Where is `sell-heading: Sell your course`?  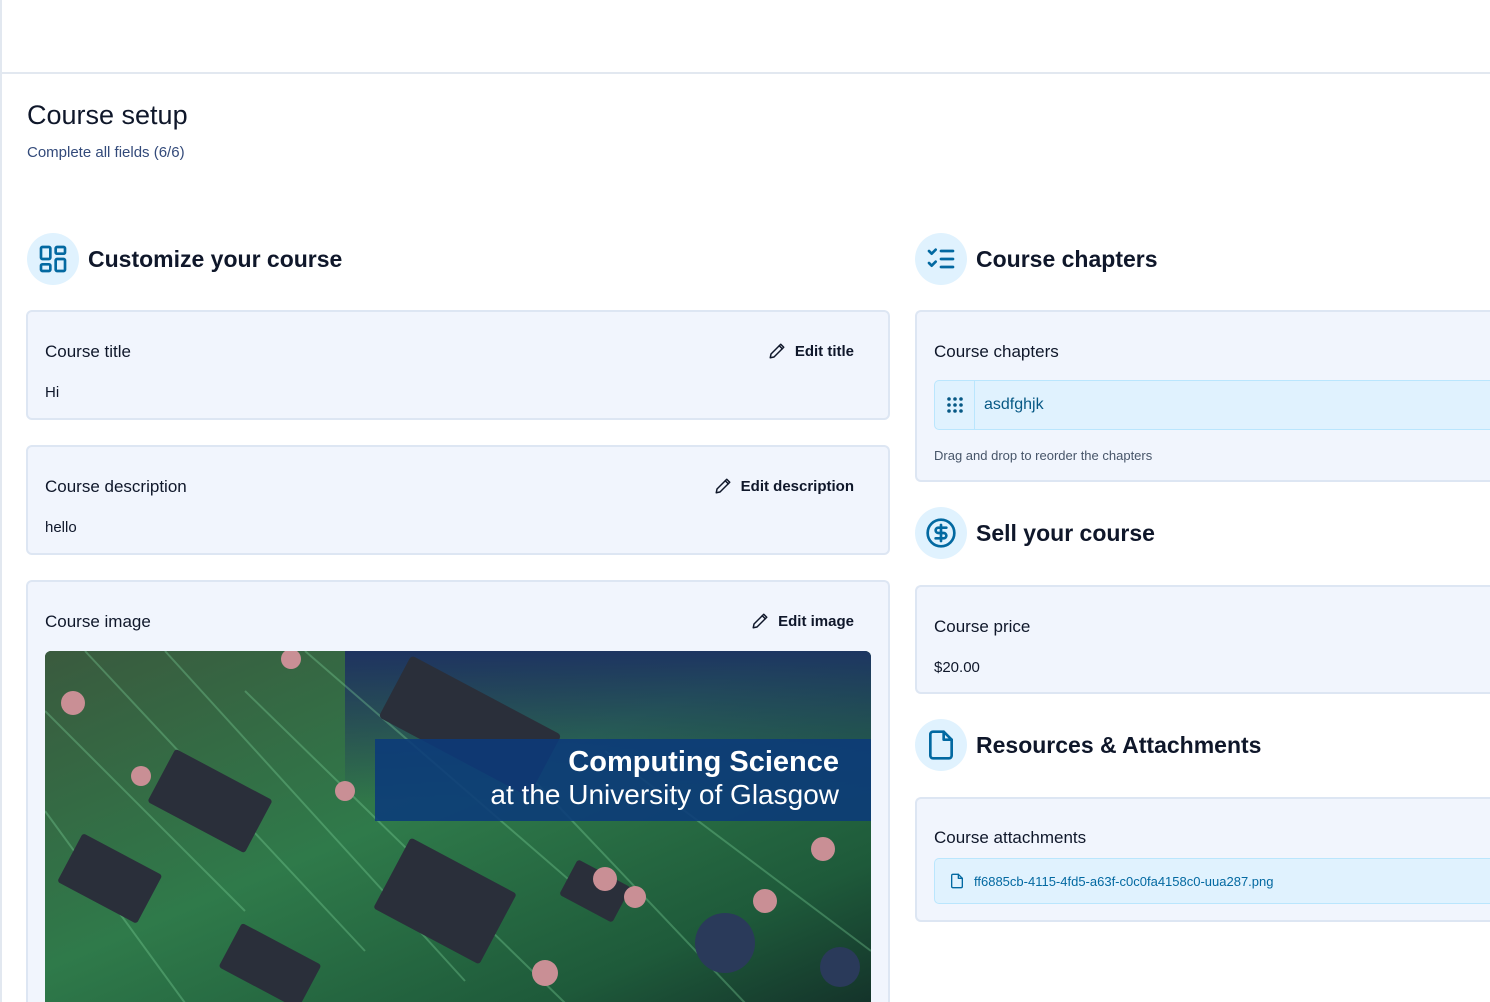 sell-heading: Sell your course is located at coordinates (1065, 532).